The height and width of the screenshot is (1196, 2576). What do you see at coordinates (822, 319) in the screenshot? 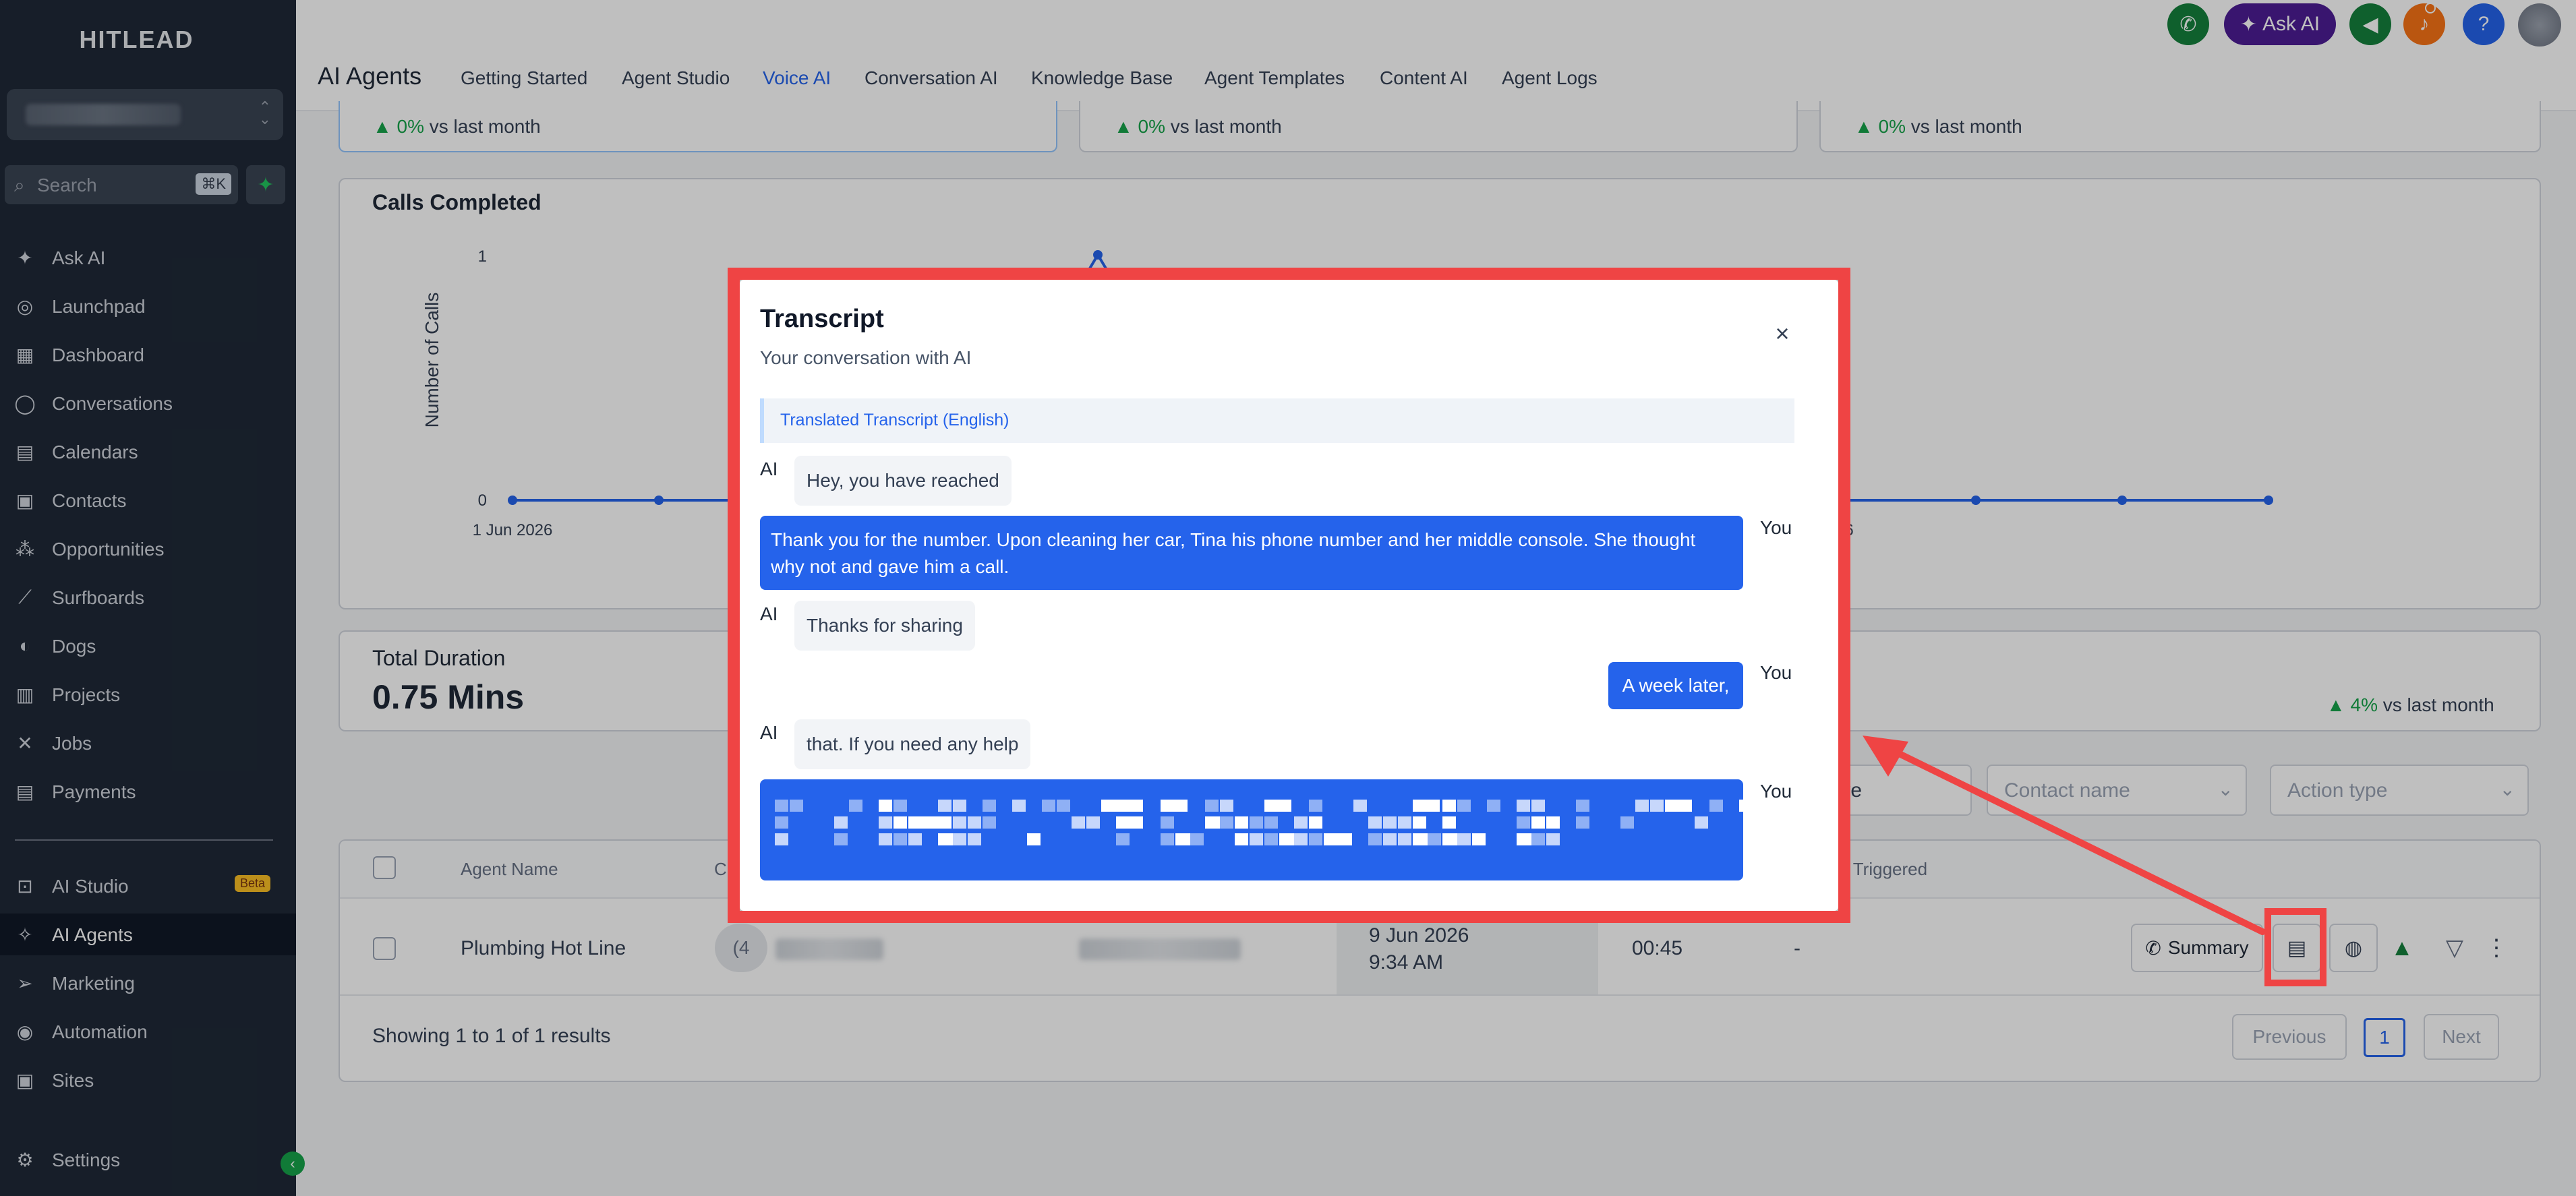
I see `modal-title: Transcript` at bounding box center [822, 319].